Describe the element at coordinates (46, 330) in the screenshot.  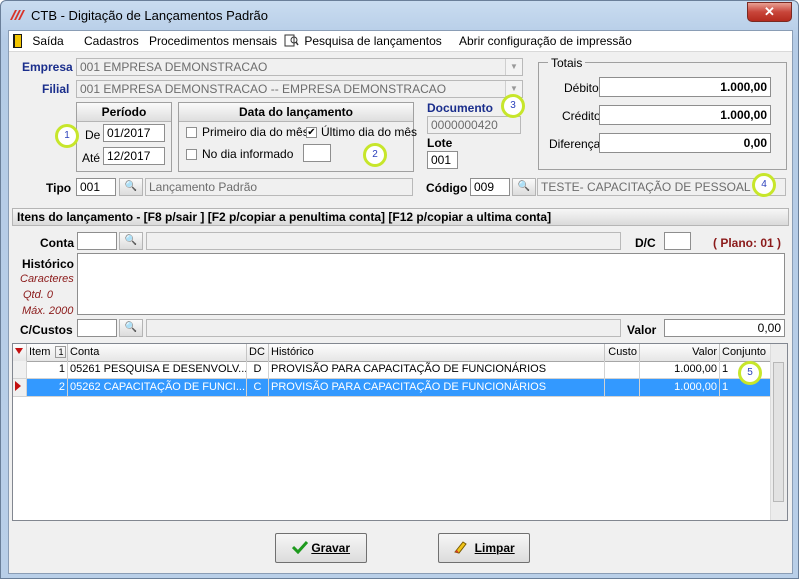
I see `ccustos-label: C/Custos` at that location.